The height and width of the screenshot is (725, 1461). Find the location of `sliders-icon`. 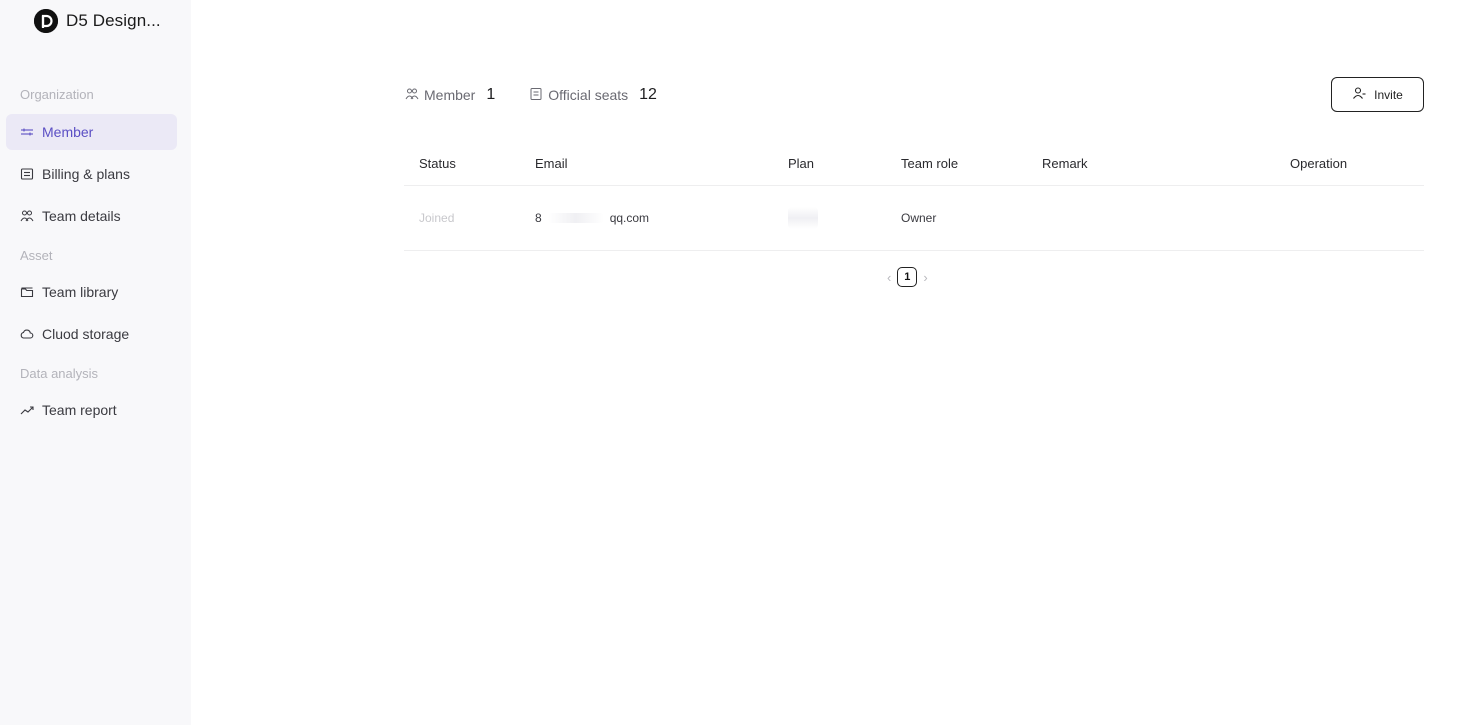

sliders-icon is located at coordinates (27, 132).